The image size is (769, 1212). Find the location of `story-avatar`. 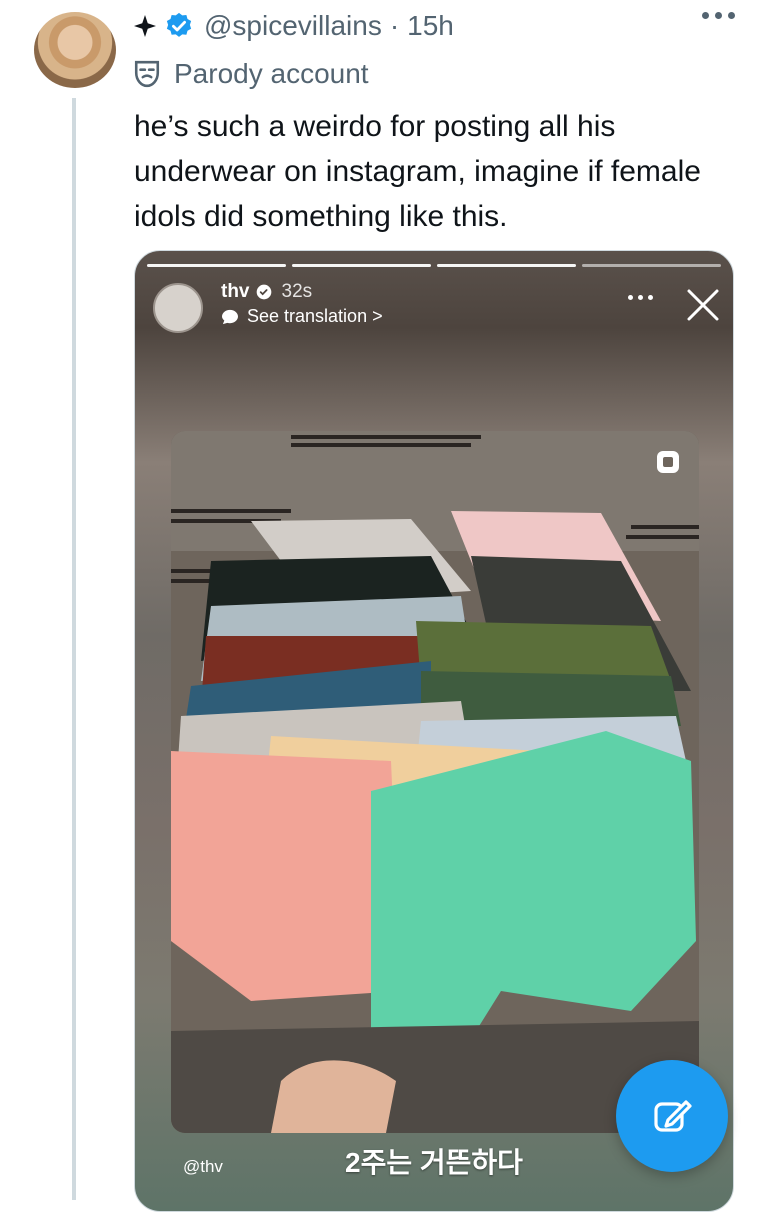

story-avatar is located at coordinates (178, 308).